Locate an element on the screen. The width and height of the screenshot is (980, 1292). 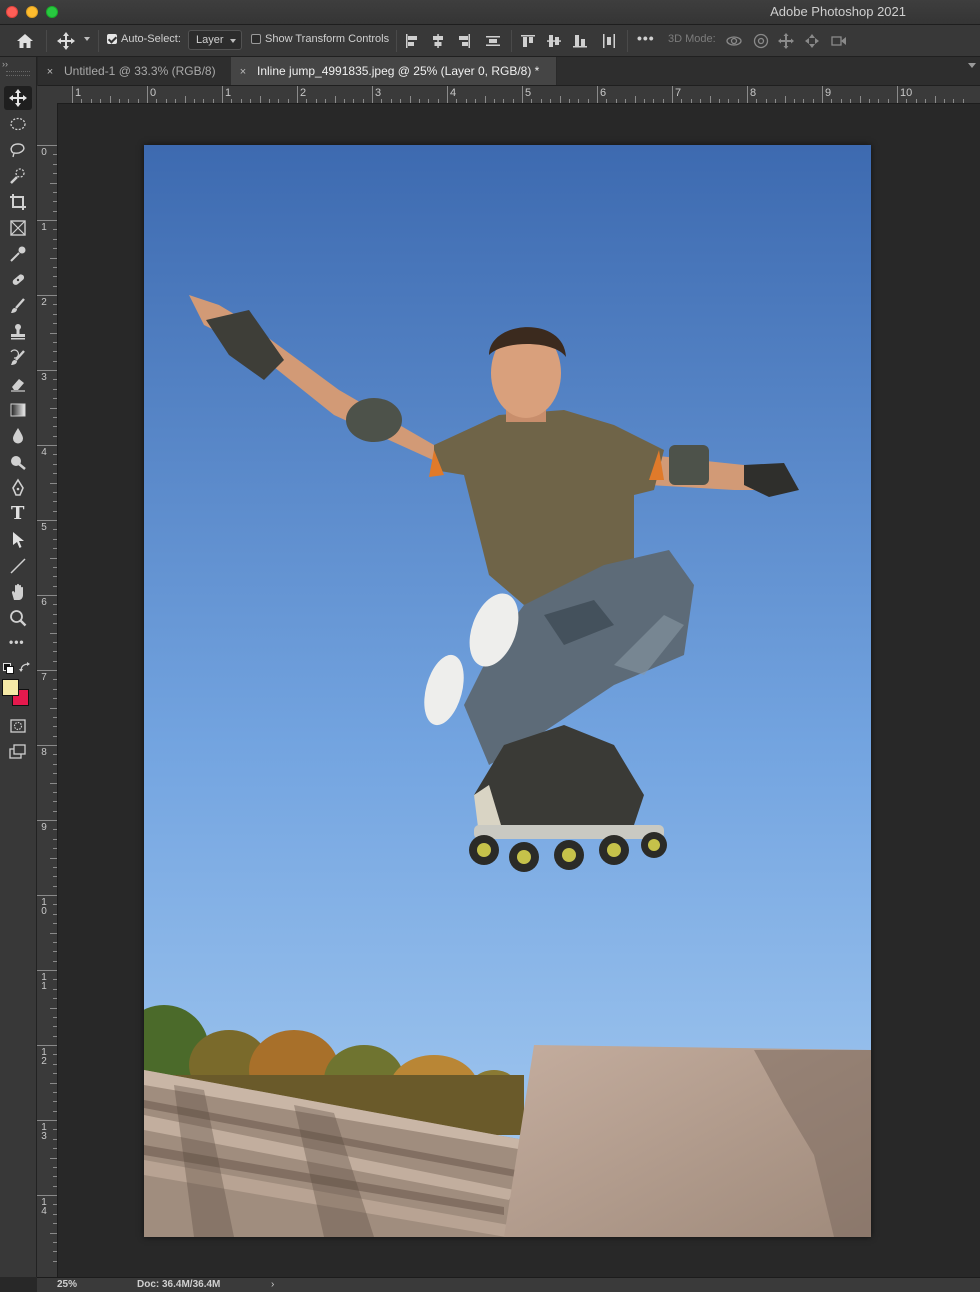
eraser-tool is located at coordinates (18, 384).